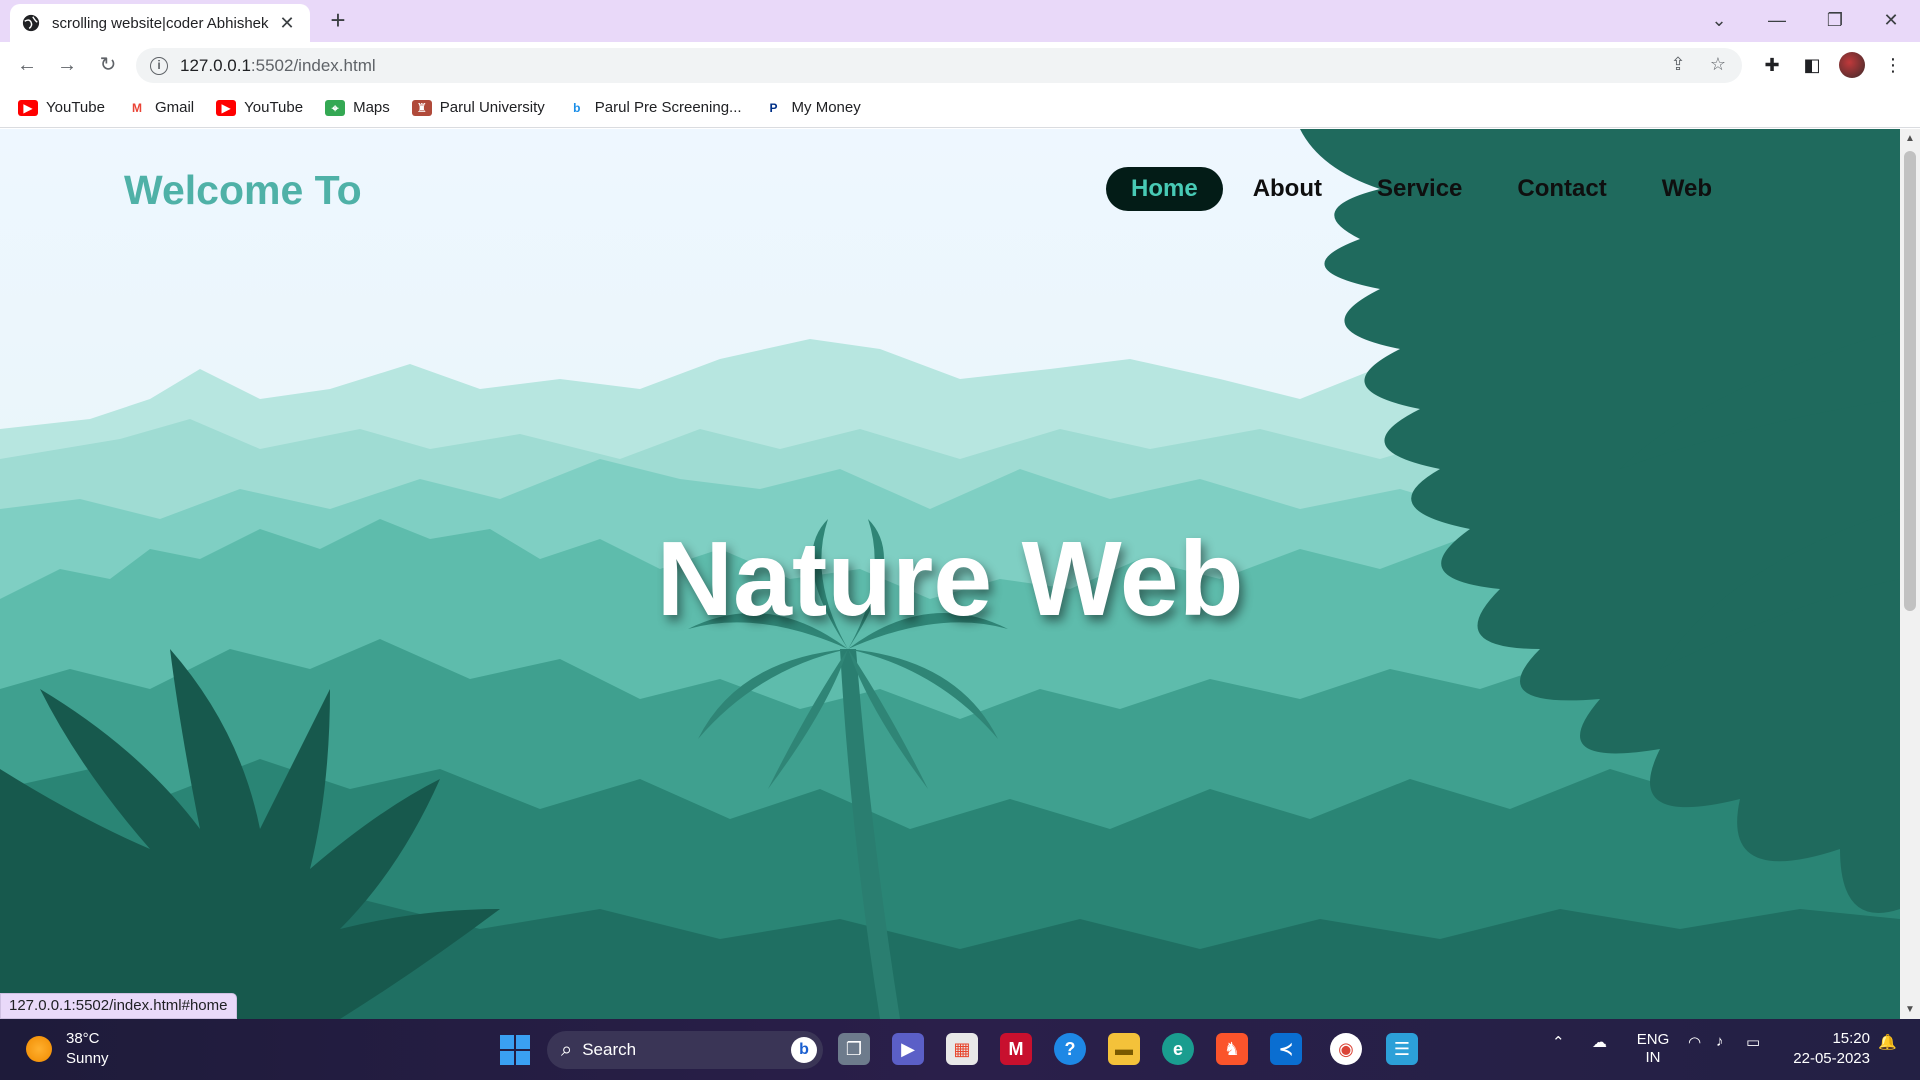  What do you see at coordinates (492, 107) in the screenshot?
I see `bookmark-label: Parul University` at bounding box center [492, 107].